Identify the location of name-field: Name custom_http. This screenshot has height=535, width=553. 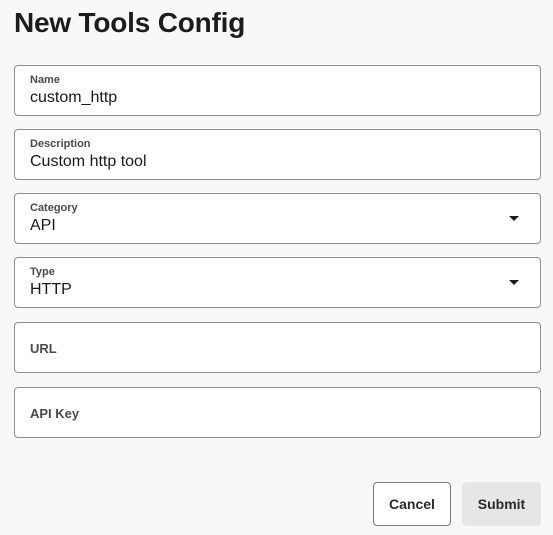
(277, 90).